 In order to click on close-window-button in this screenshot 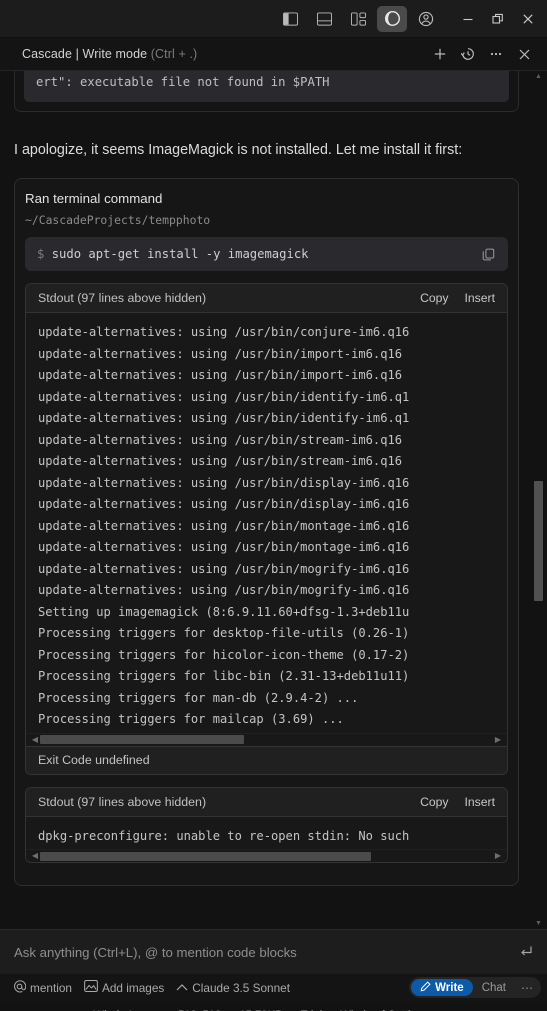, I will do `click(528, 19)`.